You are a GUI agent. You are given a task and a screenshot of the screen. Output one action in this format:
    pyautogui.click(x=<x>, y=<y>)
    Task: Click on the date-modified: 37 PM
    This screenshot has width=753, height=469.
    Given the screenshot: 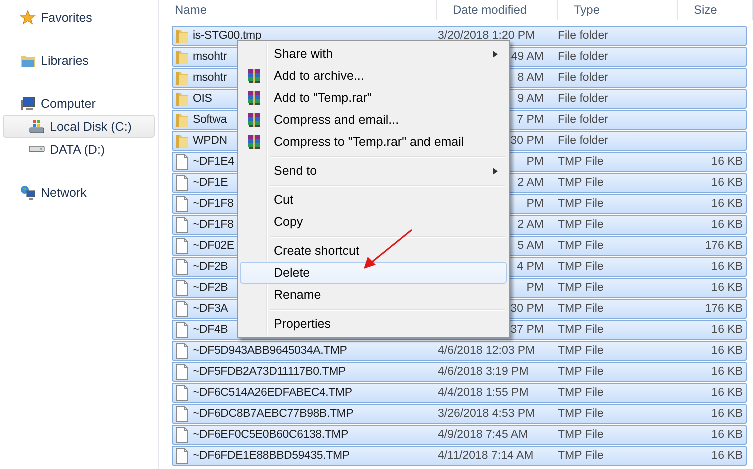 What is the action you would take?
    pyautogui.click(x=527, y=330)
    